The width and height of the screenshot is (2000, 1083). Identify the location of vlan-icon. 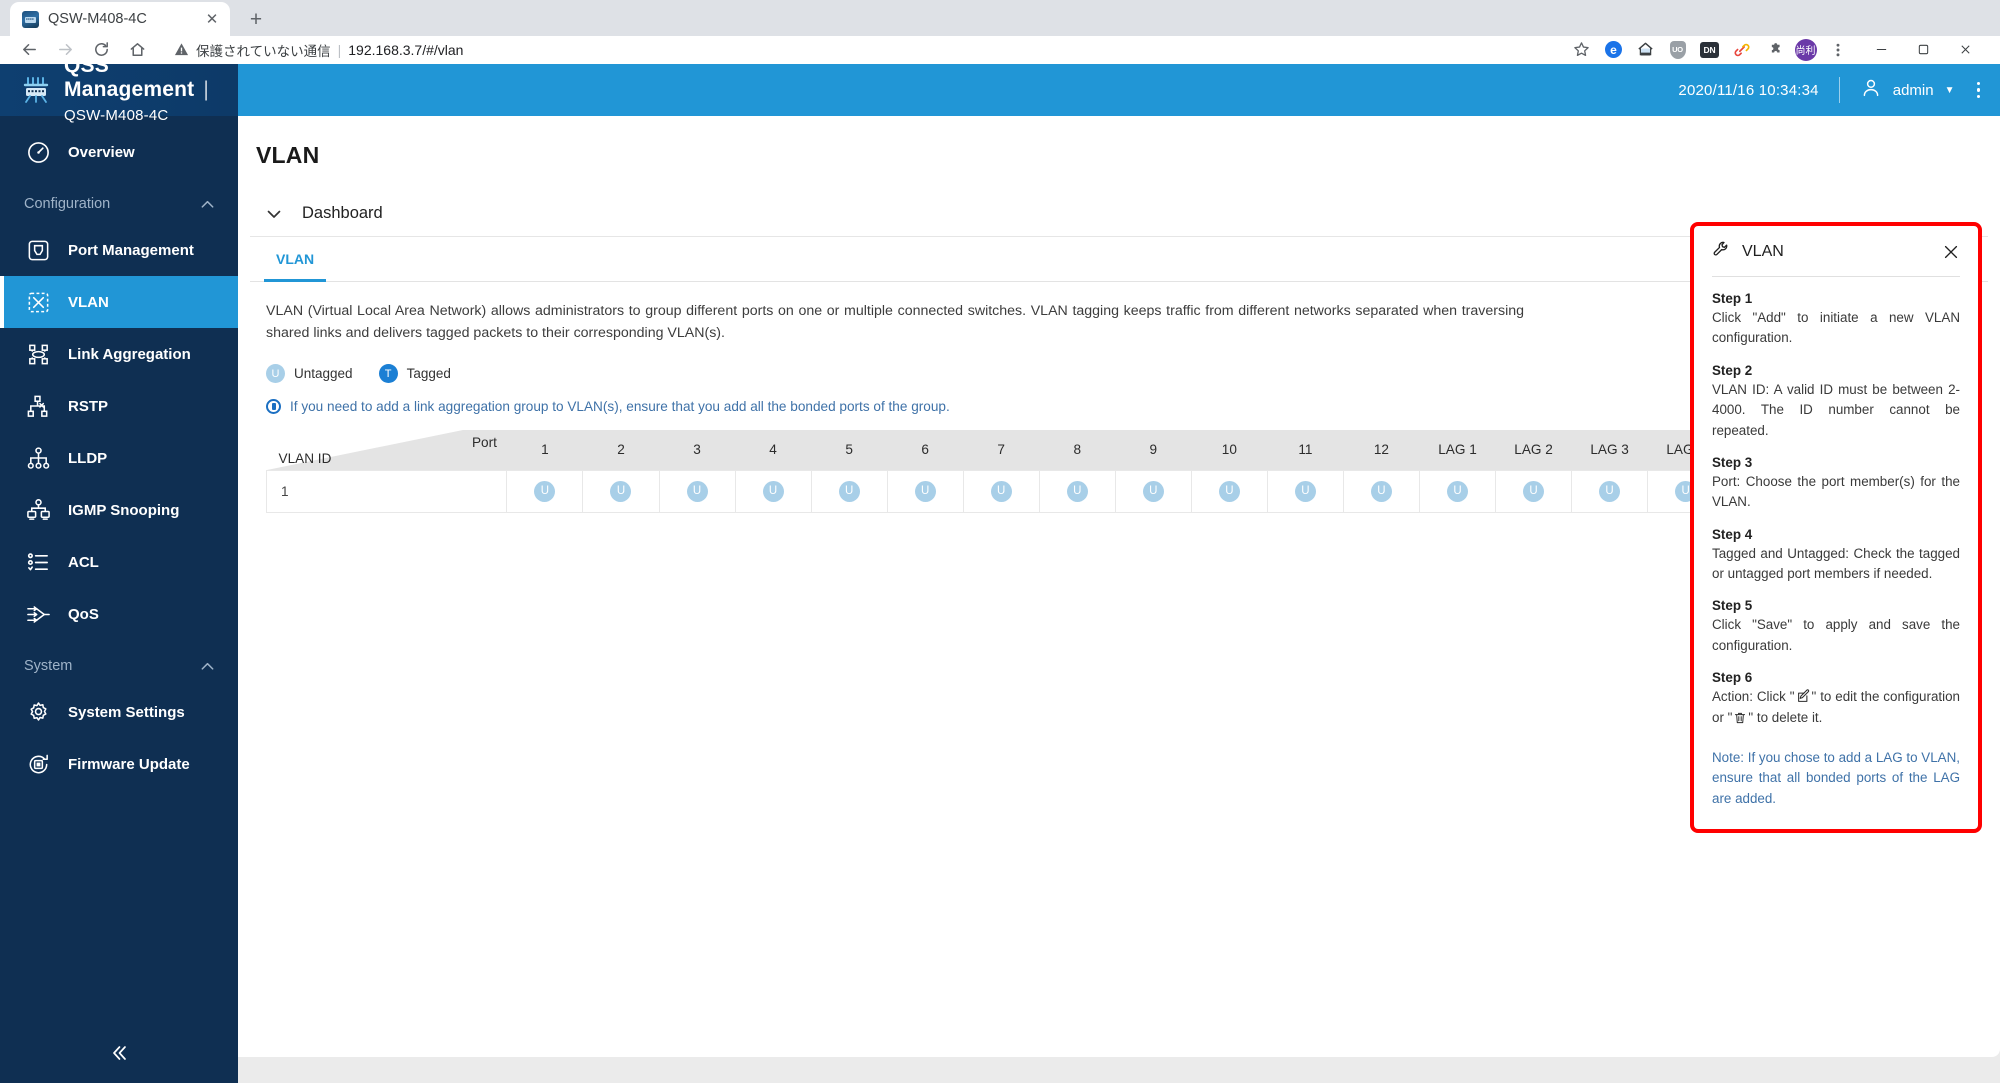
(38, 302).